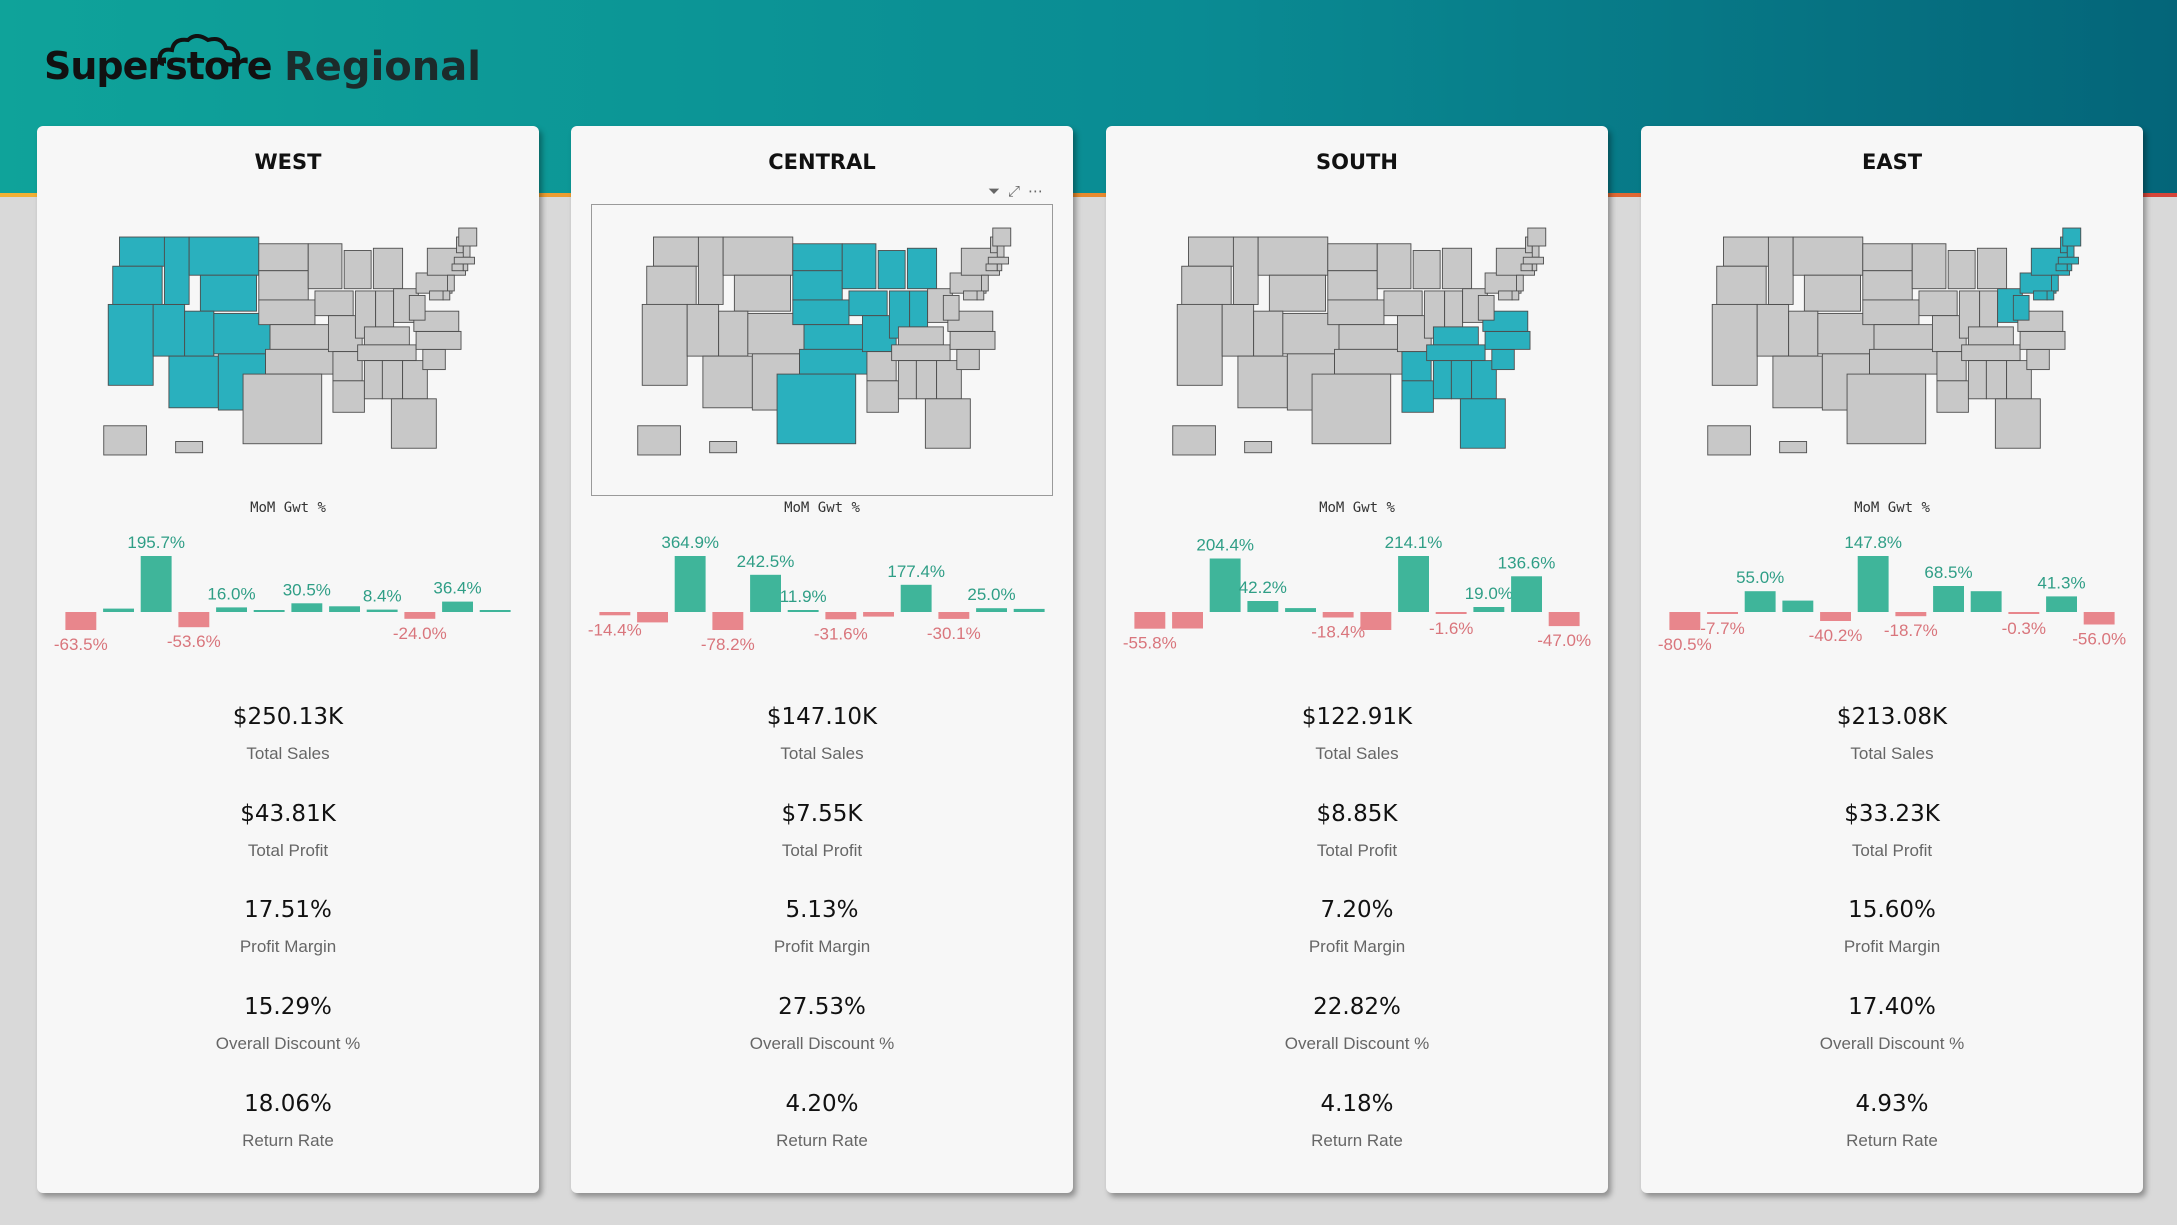 The height and width of the screenshot is (1225, 2177). Describe the element at coordinates (1832, 293) in the screenshot. I see `state-wy` at that location.